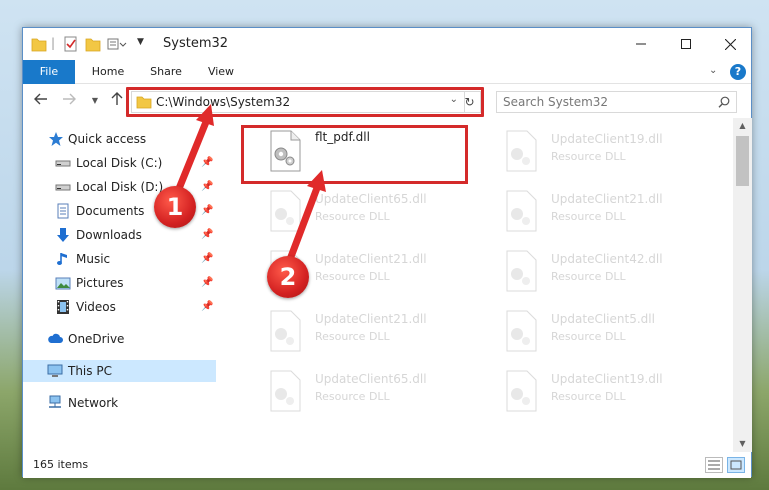 The height and width of the screenshot is (490, 769). Describe the element at coordinates (249, 185) in the screenshot. I see `callout-arrows` at that location.